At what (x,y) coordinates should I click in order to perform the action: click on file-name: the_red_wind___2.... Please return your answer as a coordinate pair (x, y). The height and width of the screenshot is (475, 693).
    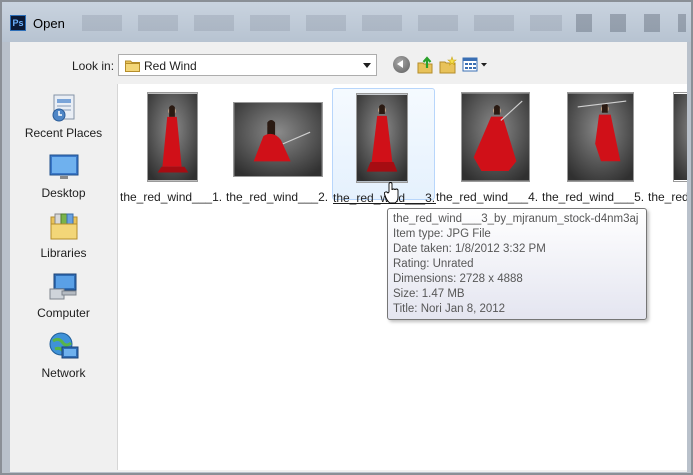
    Looking at the image, I should click on (277, 197).